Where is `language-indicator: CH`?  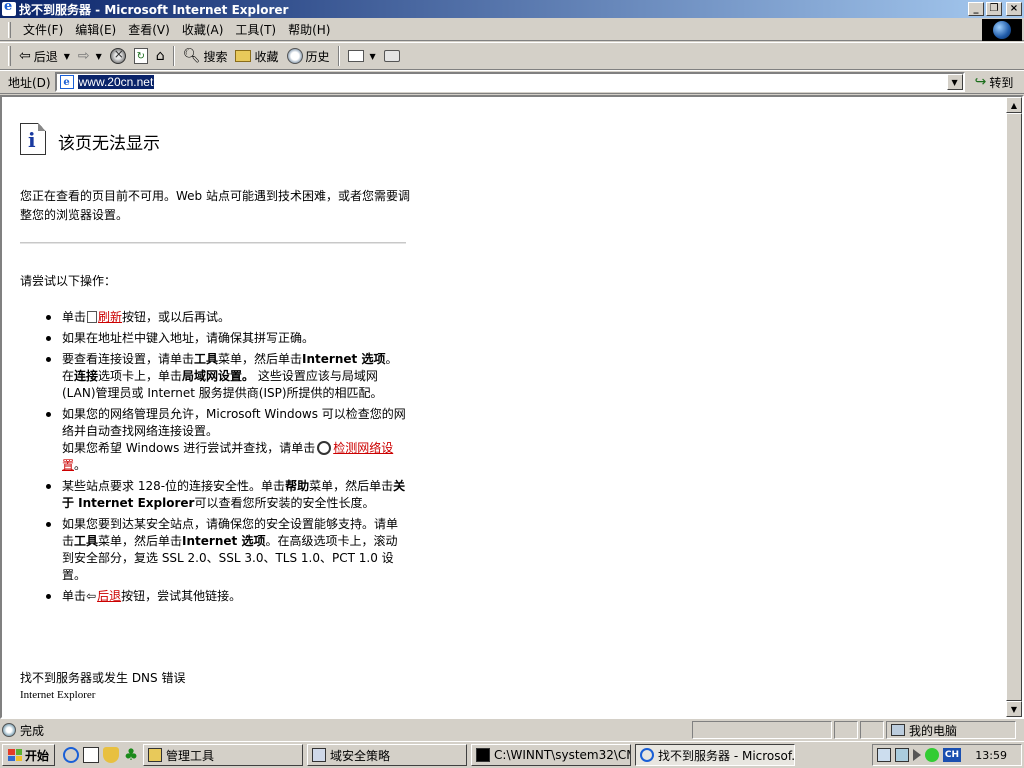
language-indicator: CH is located at coordinates (952, 755).